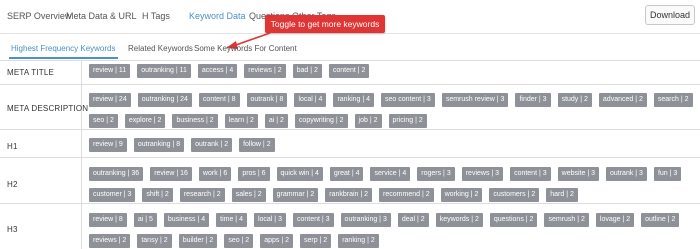  What do you see at coordinates (31, 72) in the screenshot?
I see `row-label-meta-title: META TITLE` at bounding box center [31, 72].